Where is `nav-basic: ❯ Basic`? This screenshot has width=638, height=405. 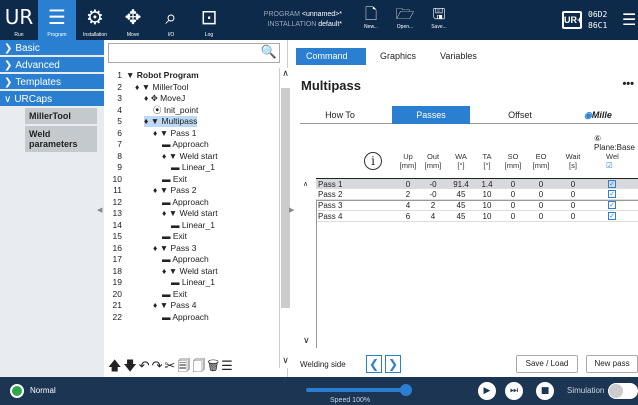 nav-basic: ❯ Basic is located at coordinates (52, 48).